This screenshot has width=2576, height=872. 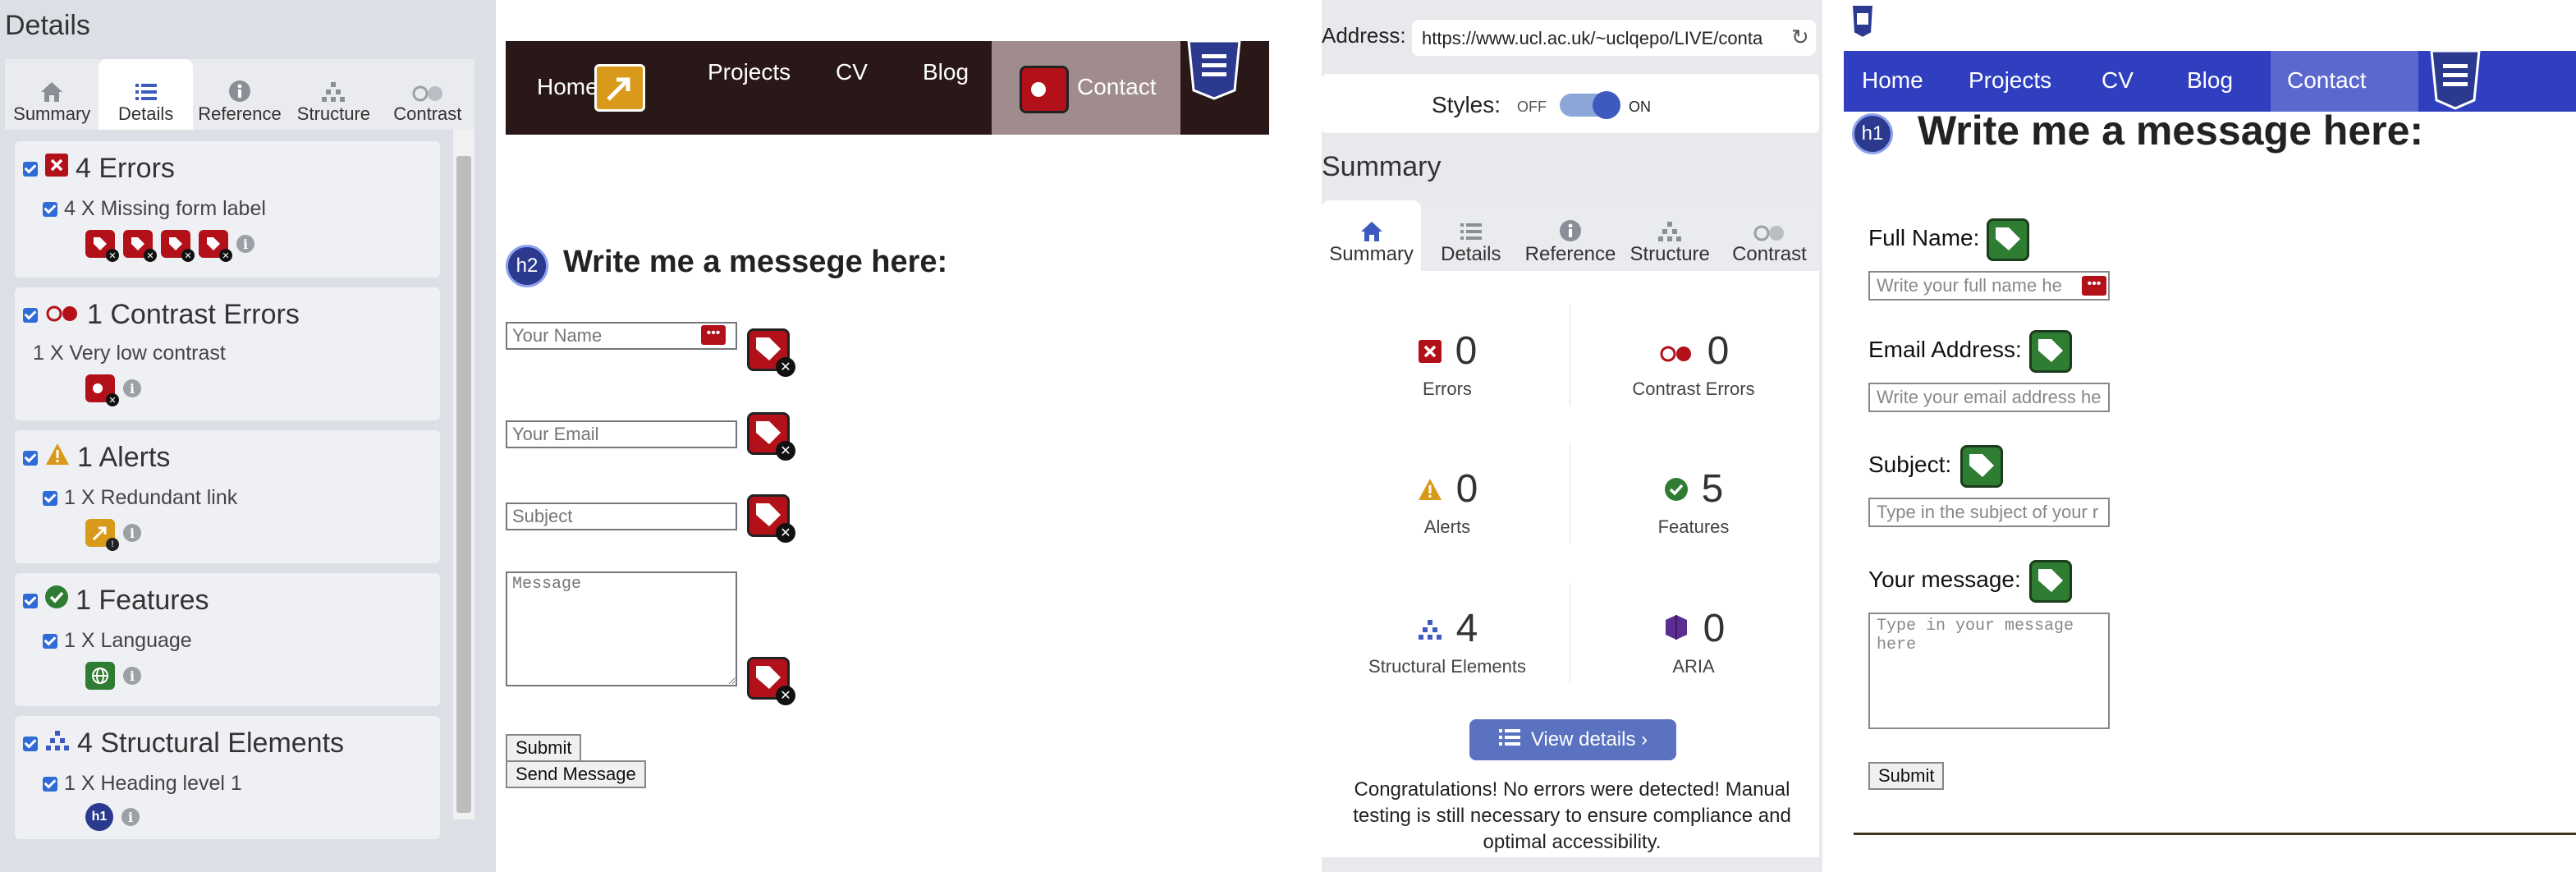 I want to click on footer-divider, so click(x=2215, y=834).